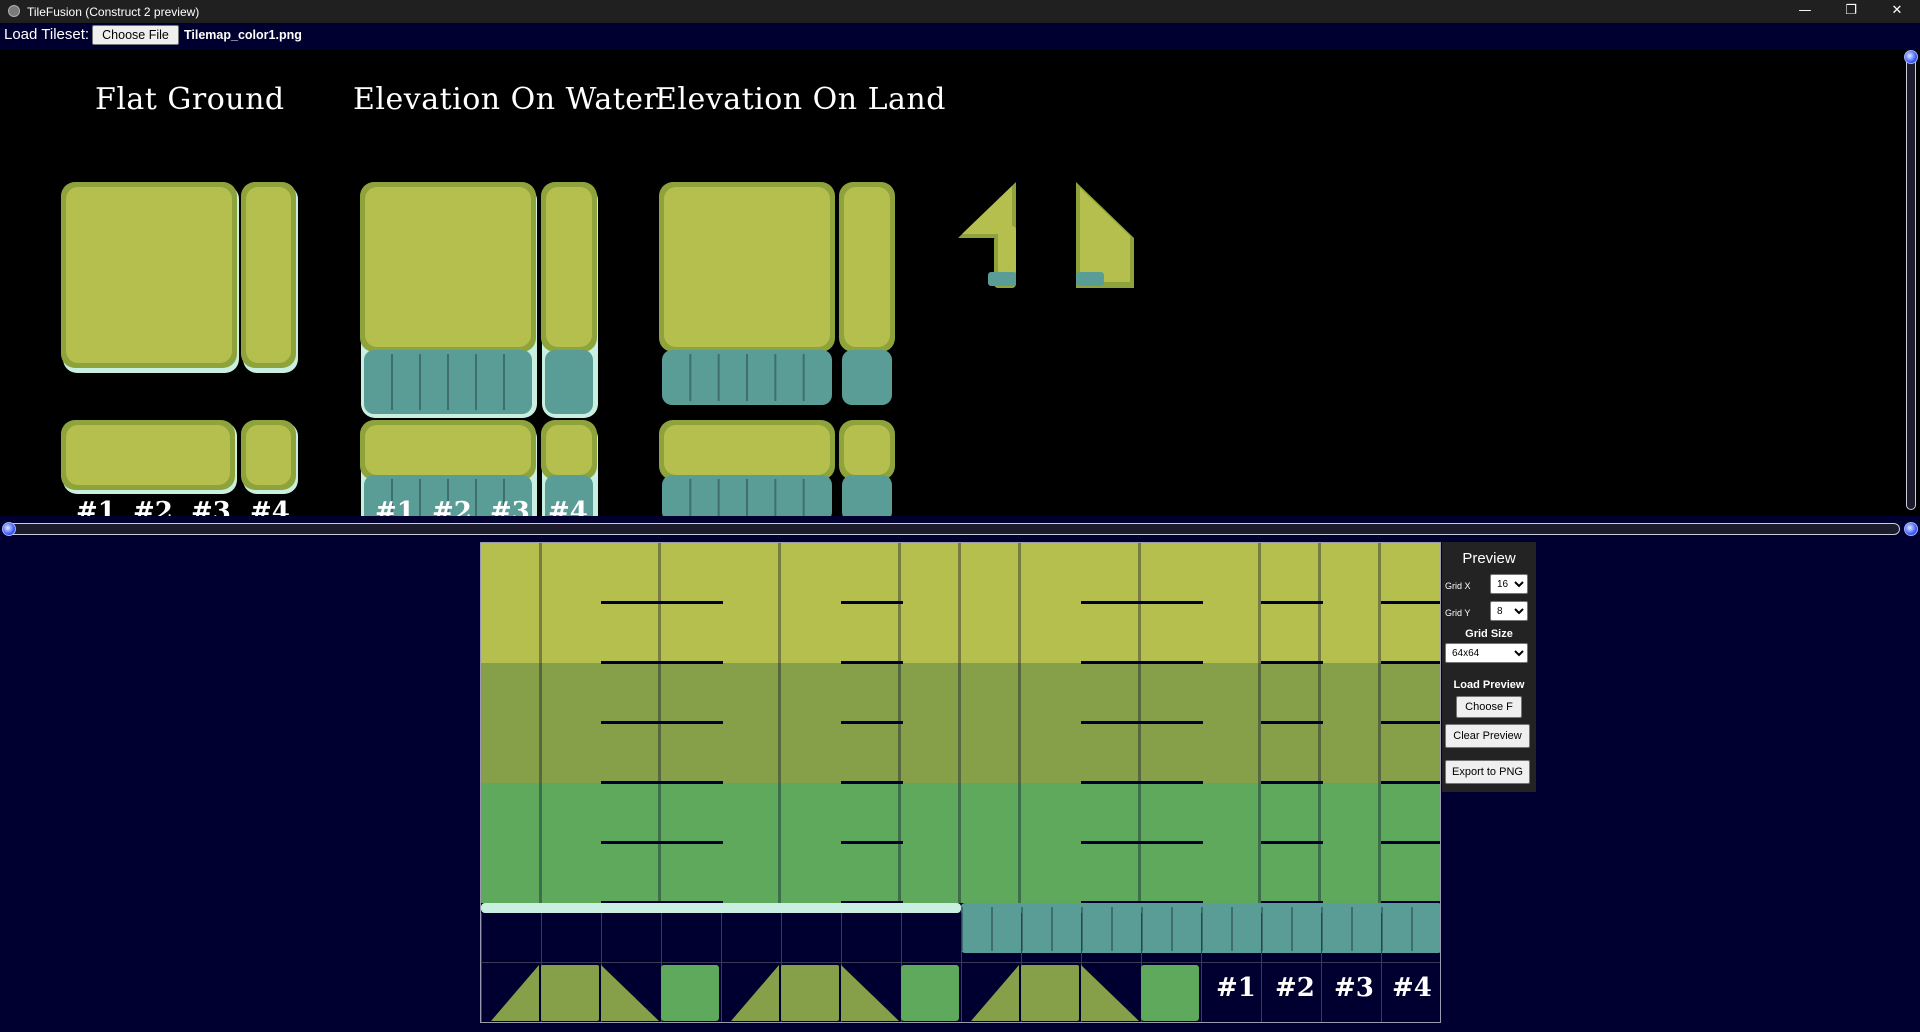  I want to click on vertical-scroll-thumb, so click(1911, 57).